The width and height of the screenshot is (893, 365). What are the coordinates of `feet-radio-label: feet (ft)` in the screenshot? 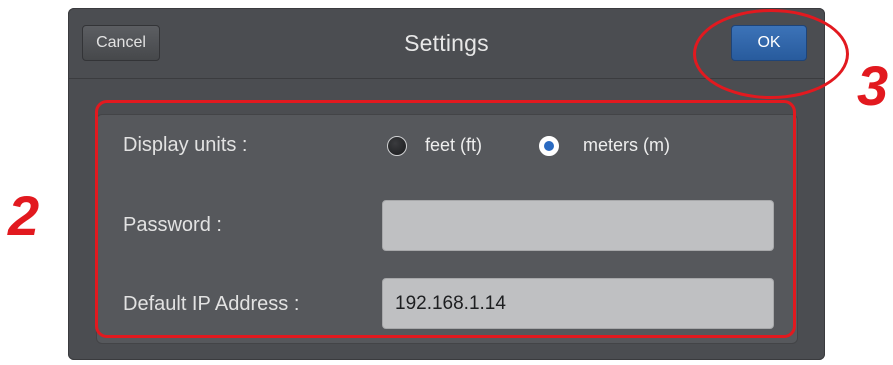 It's located at (453, 145).